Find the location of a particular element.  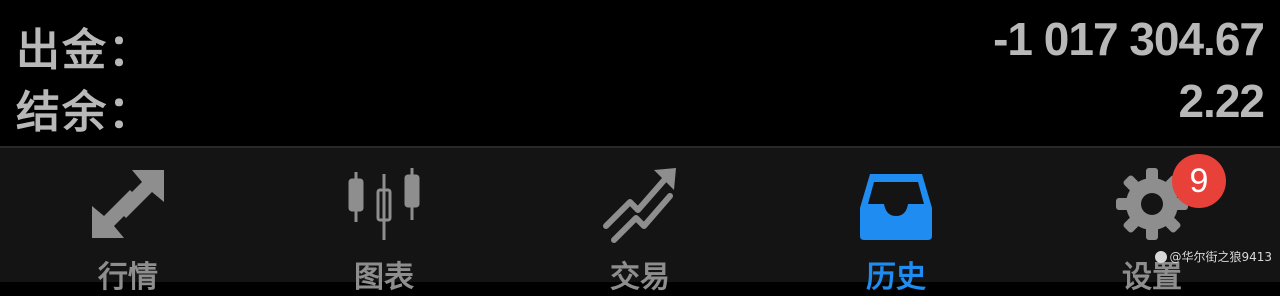

watermark: @华尔街之狼9413 is located at coordinates (1213, 256).